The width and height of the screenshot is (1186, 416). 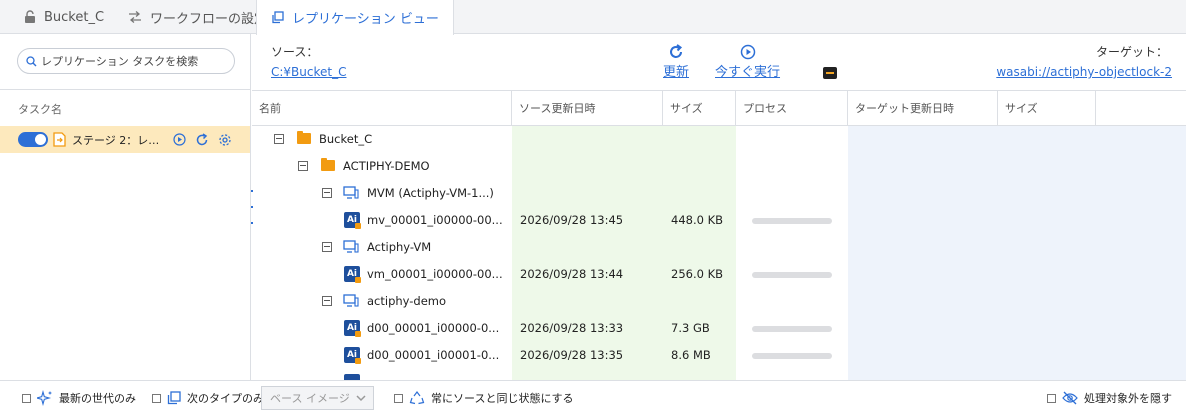 What do you see at coordinates (587, 108) in the screenshot?
I see `col-source-modified: ソース更新日時` at bounding box center [587, 108].